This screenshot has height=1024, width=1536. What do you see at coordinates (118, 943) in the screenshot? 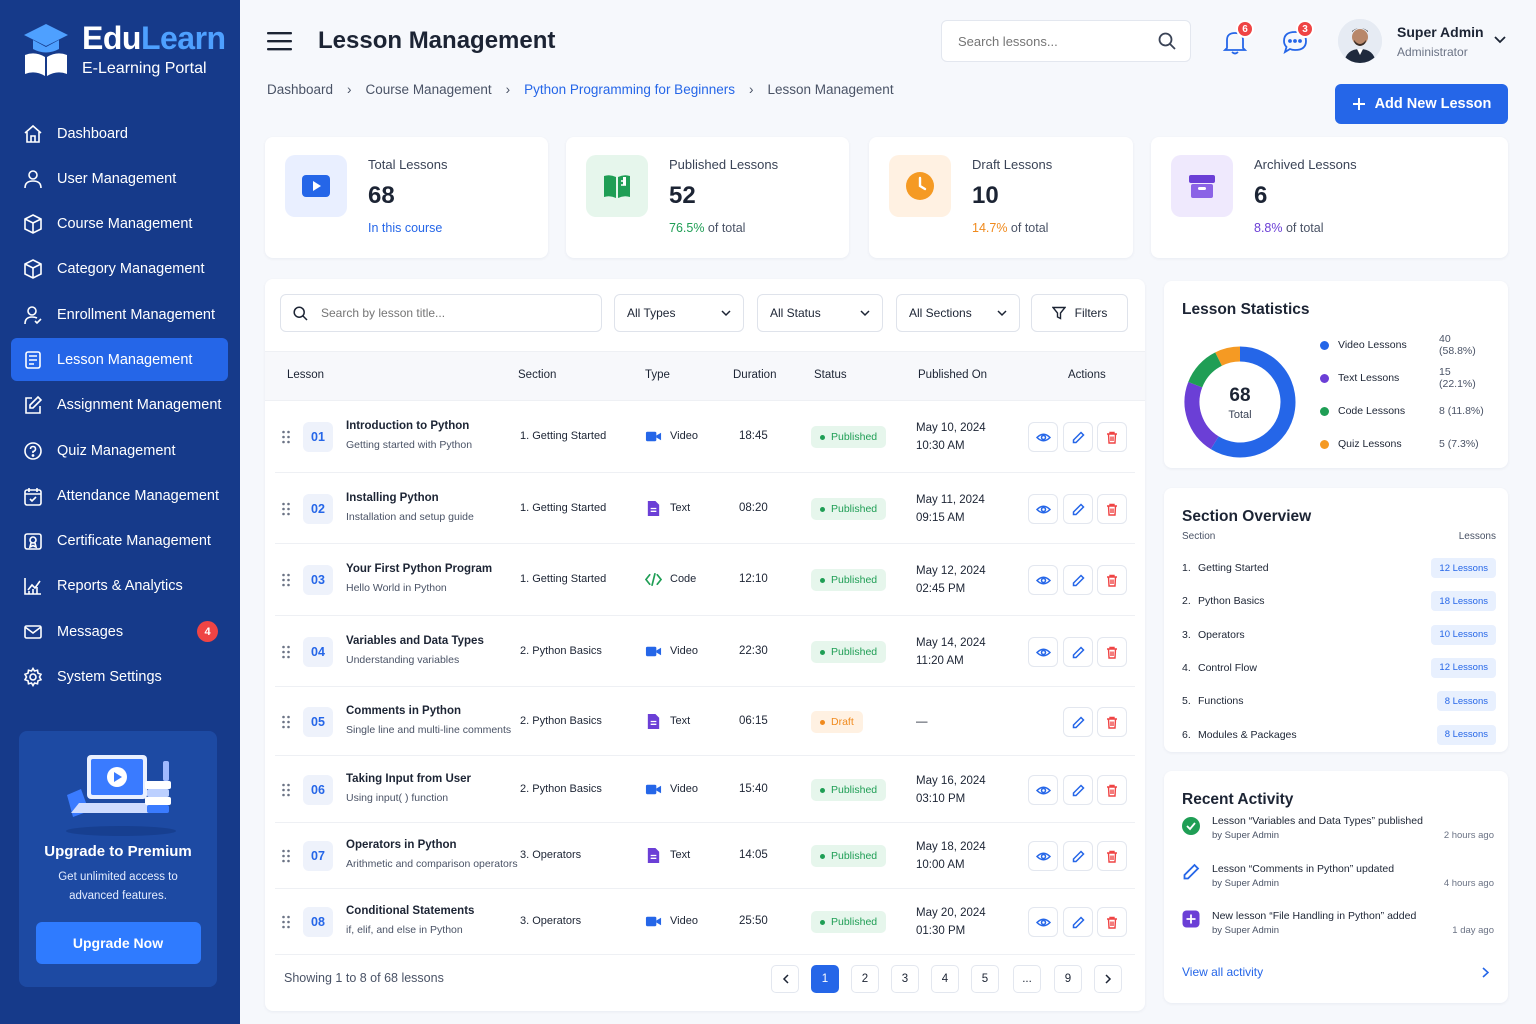
I see `upgrade-now-button: Upgrade Now` at bounding box center [118, 943].